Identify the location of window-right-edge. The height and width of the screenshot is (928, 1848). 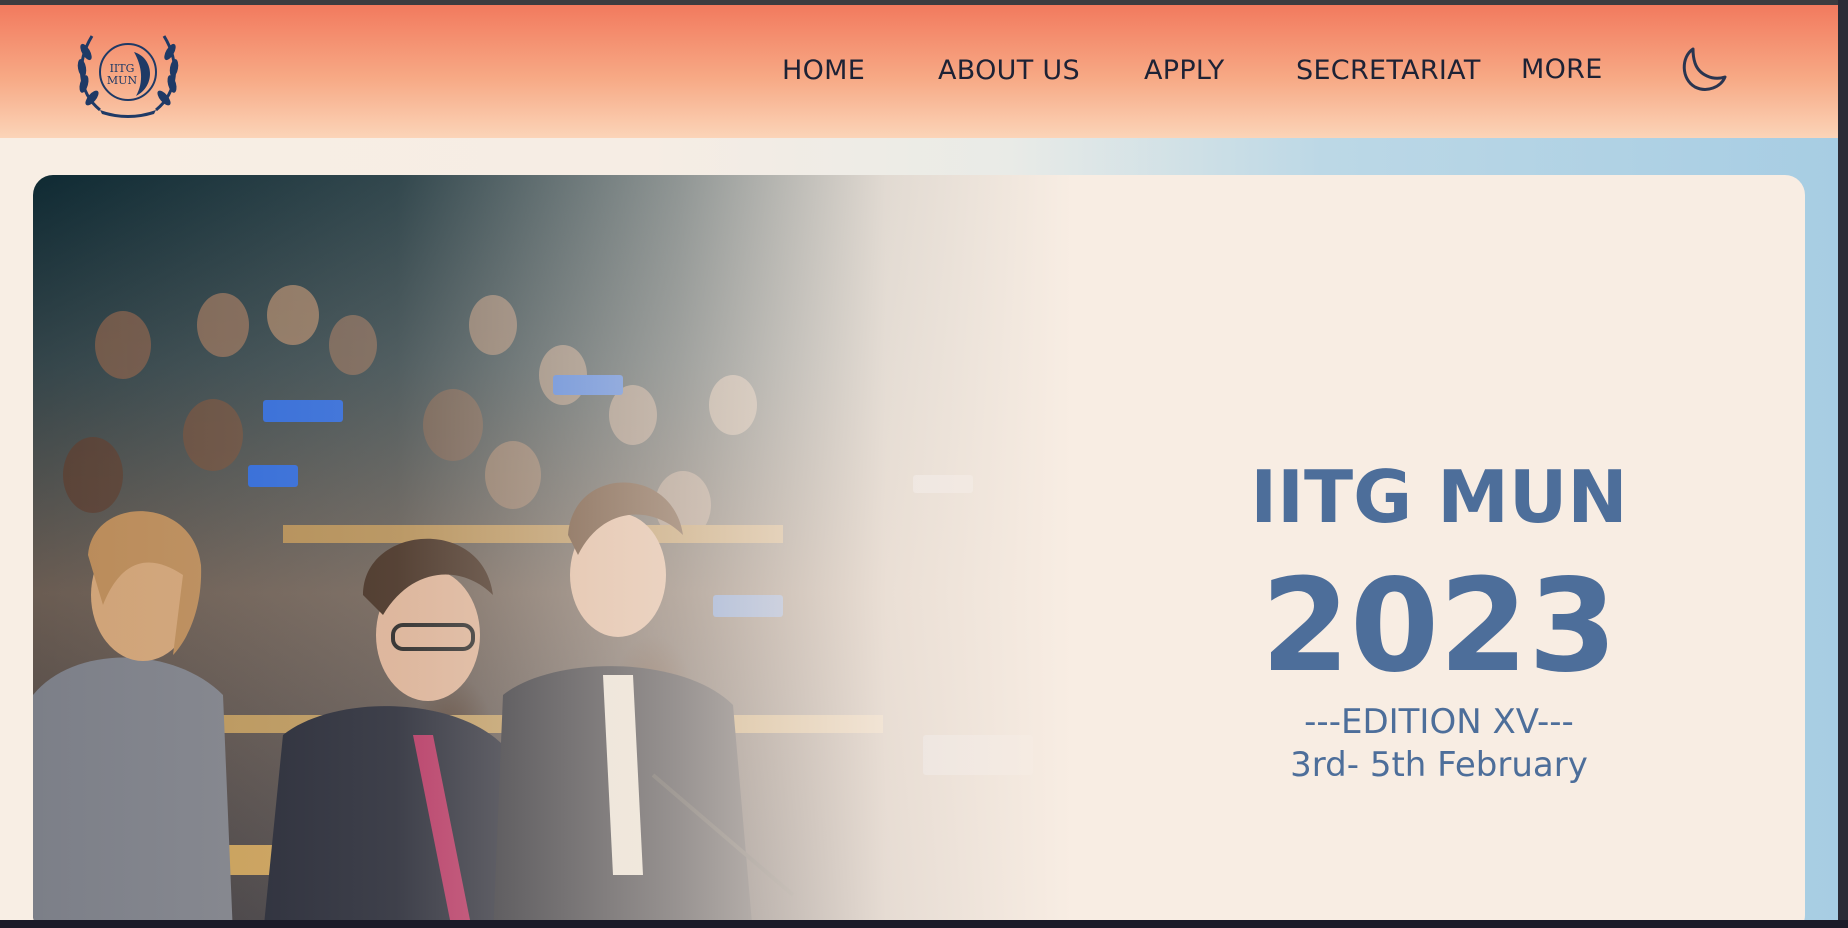
(1843, 464).